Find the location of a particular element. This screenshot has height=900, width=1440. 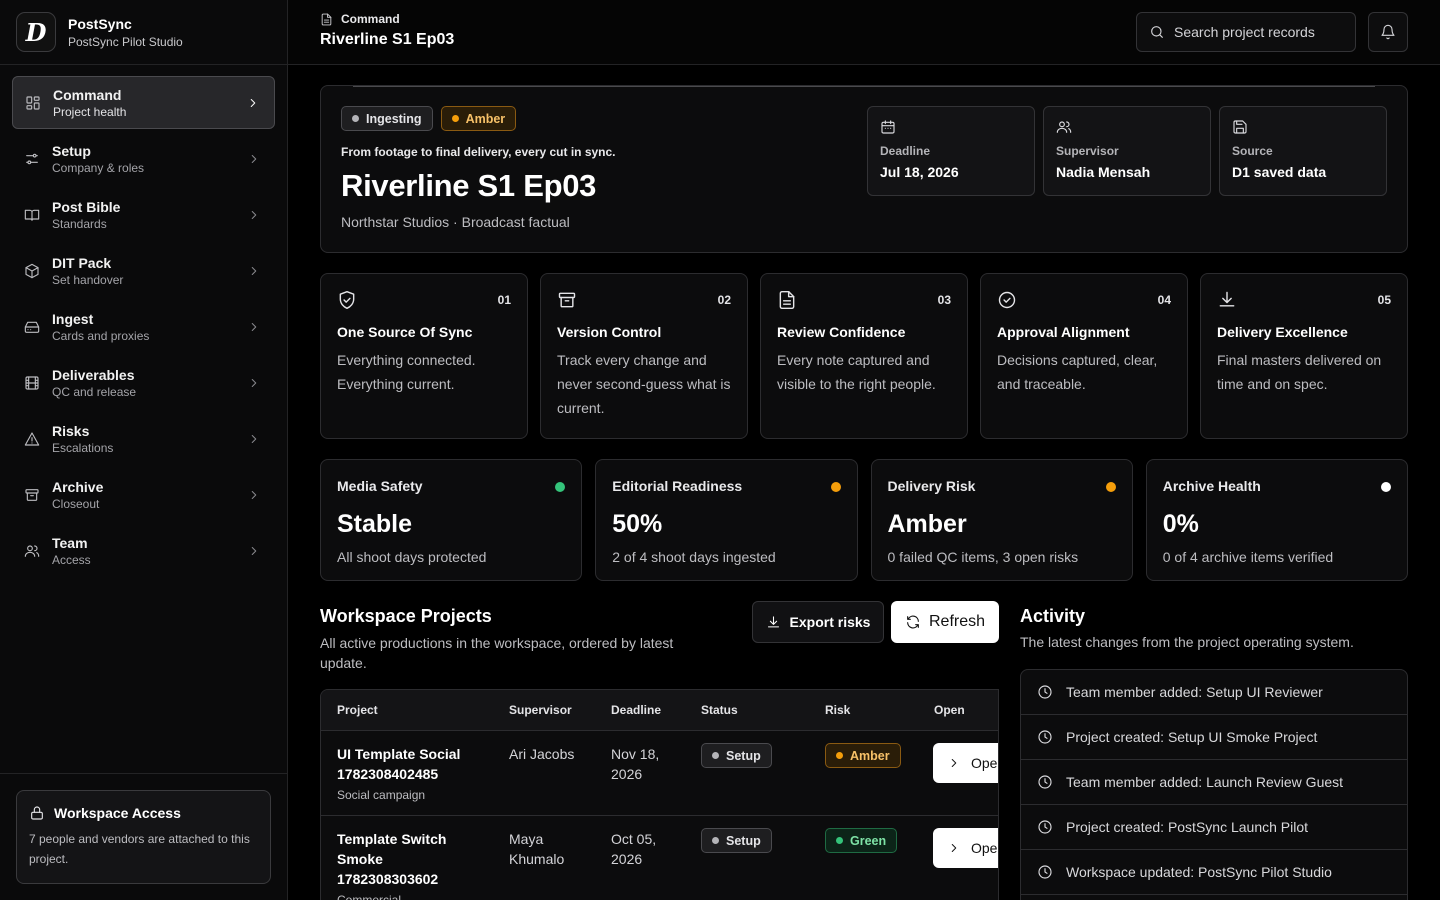

column-header: Open is located at coordinates (949, 710).